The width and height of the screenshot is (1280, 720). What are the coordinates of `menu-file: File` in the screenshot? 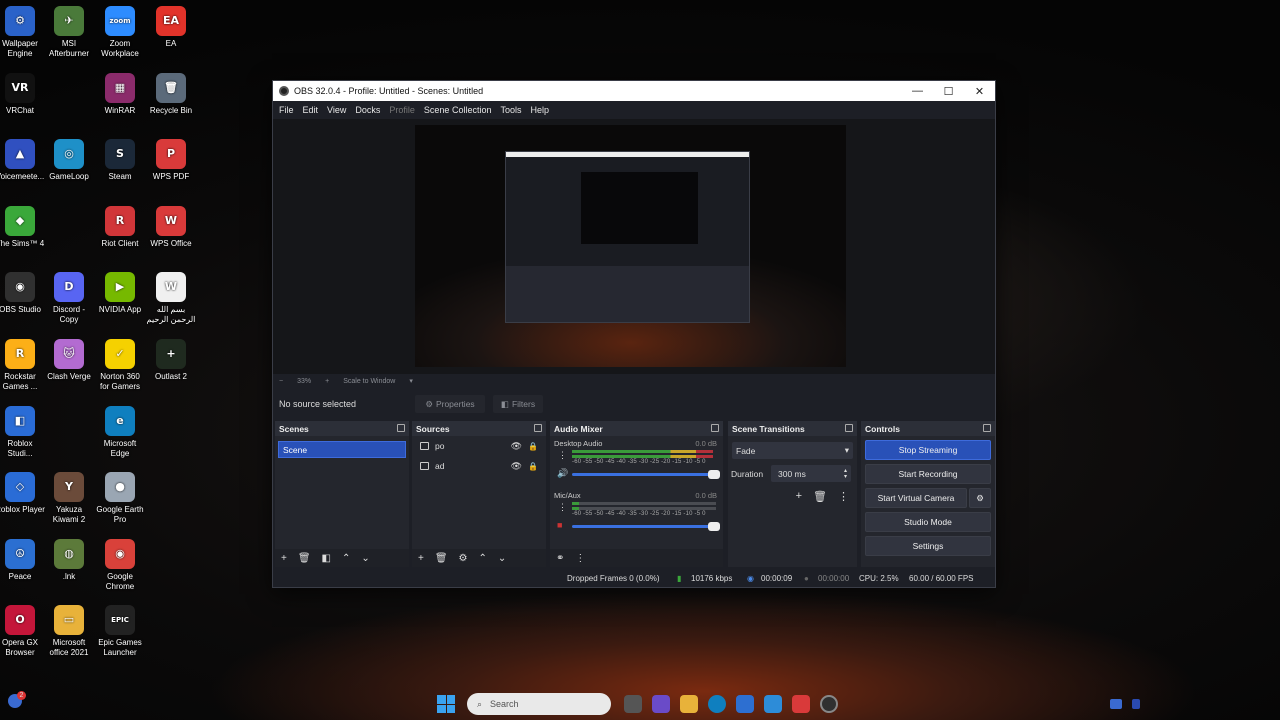 It's located at (286, 110).